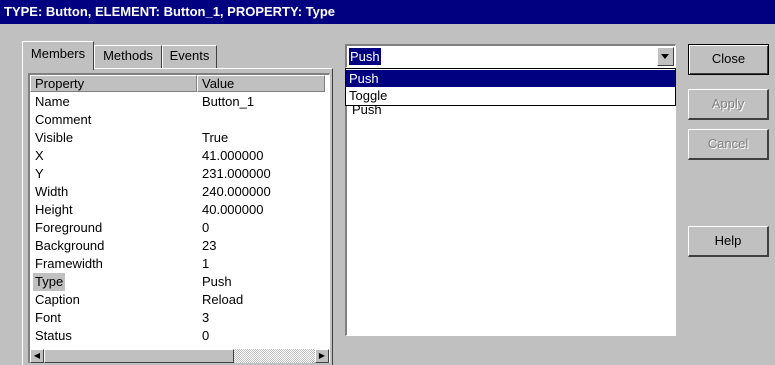 This screenshot has width=775, height=365. I want to click on property-name: Name, so click(52, 101).